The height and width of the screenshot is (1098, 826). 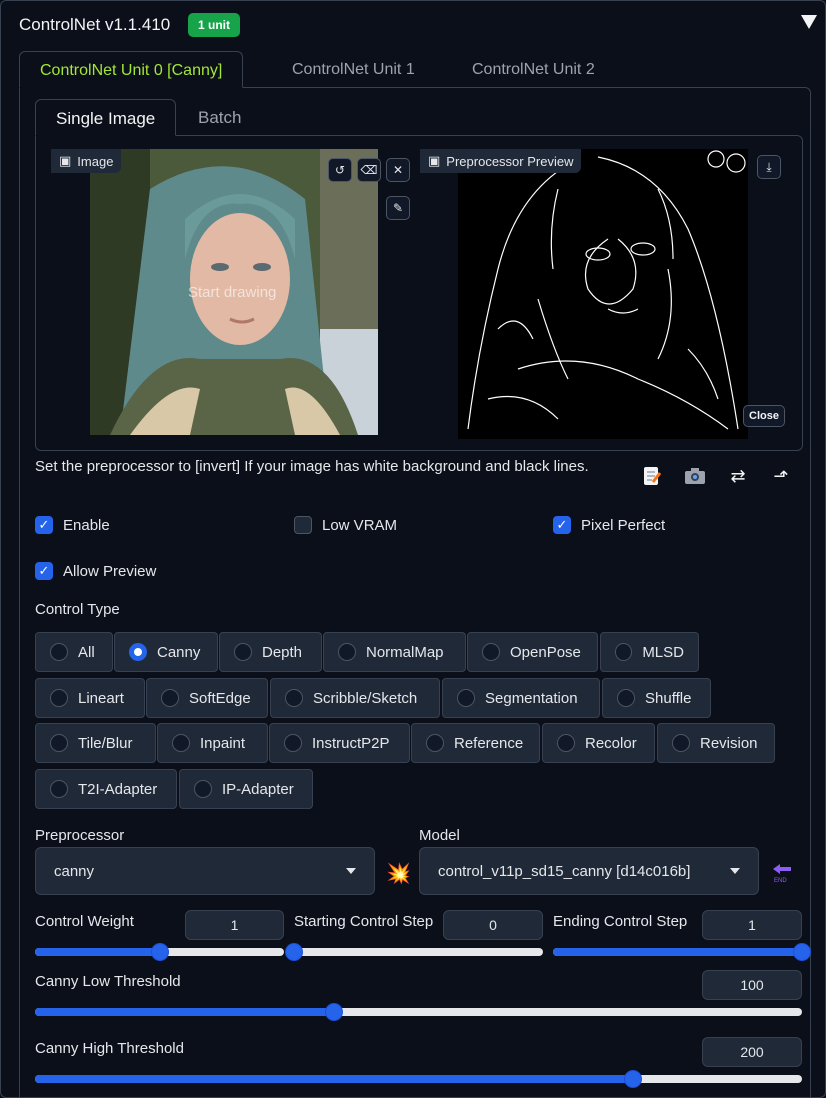 What do you see at coordinates (205, 871) in the screenshot?
I see `preprocessor-dropdown: canny` at bounding box center [205, 871].